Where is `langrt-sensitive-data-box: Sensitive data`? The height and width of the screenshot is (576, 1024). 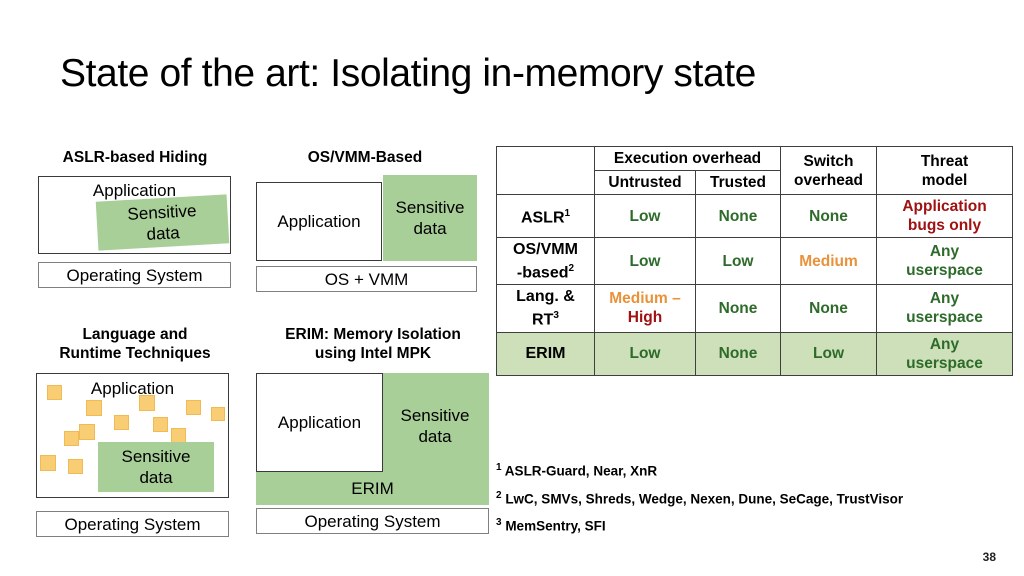 langrt-sensitive-data-box: Sensitive data is located at coordinates (156, 467).